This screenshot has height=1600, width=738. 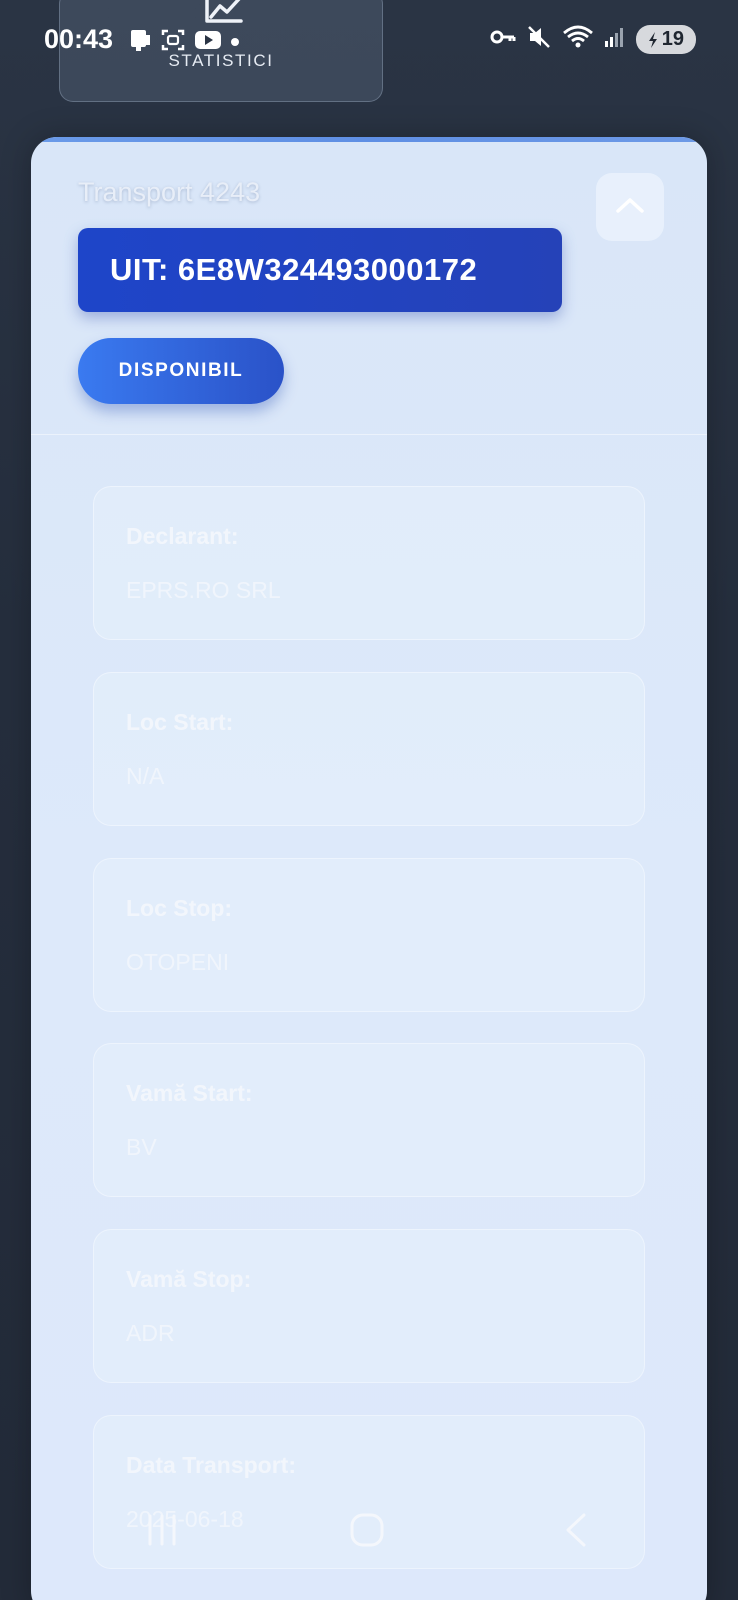 What do you see at coordinates (173, 42) in the screenshot?
I see `screenshot-icon` at bounding box center [173, 42].